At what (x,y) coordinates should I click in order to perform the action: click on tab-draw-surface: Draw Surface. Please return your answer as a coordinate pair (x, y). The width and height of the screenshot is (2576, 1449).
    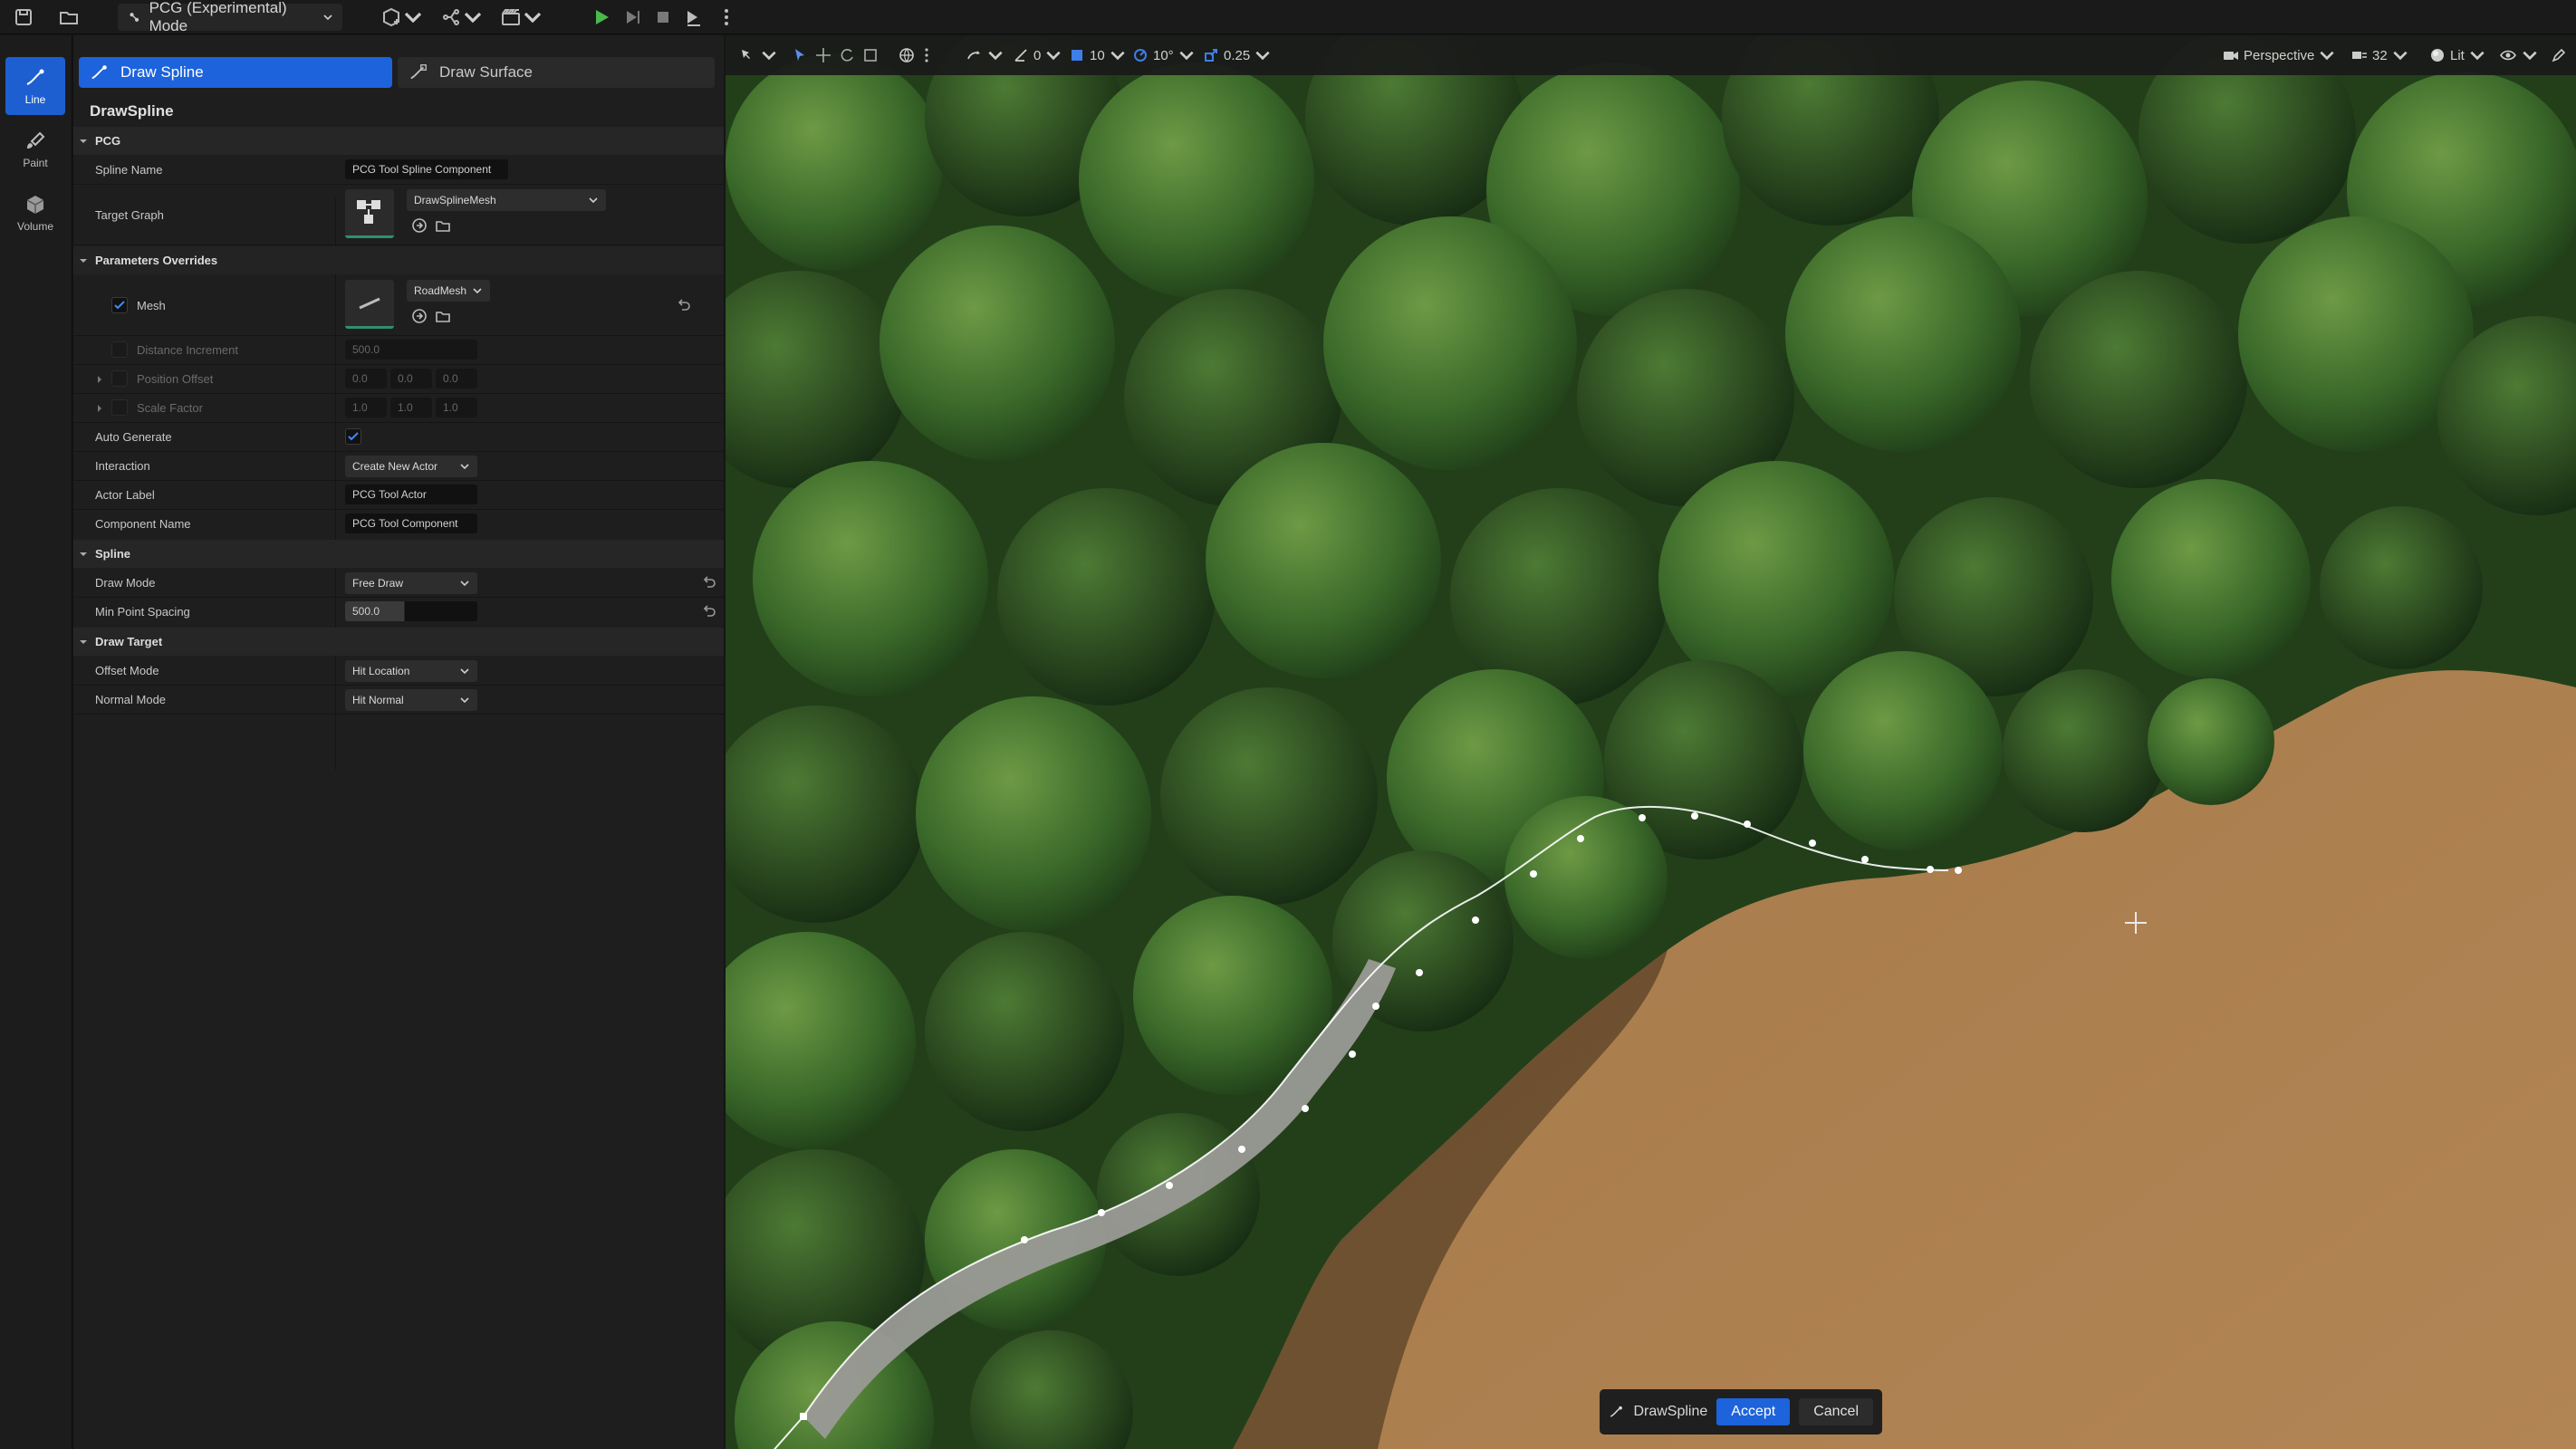
    Looking at the image, I should click on (556, 72).